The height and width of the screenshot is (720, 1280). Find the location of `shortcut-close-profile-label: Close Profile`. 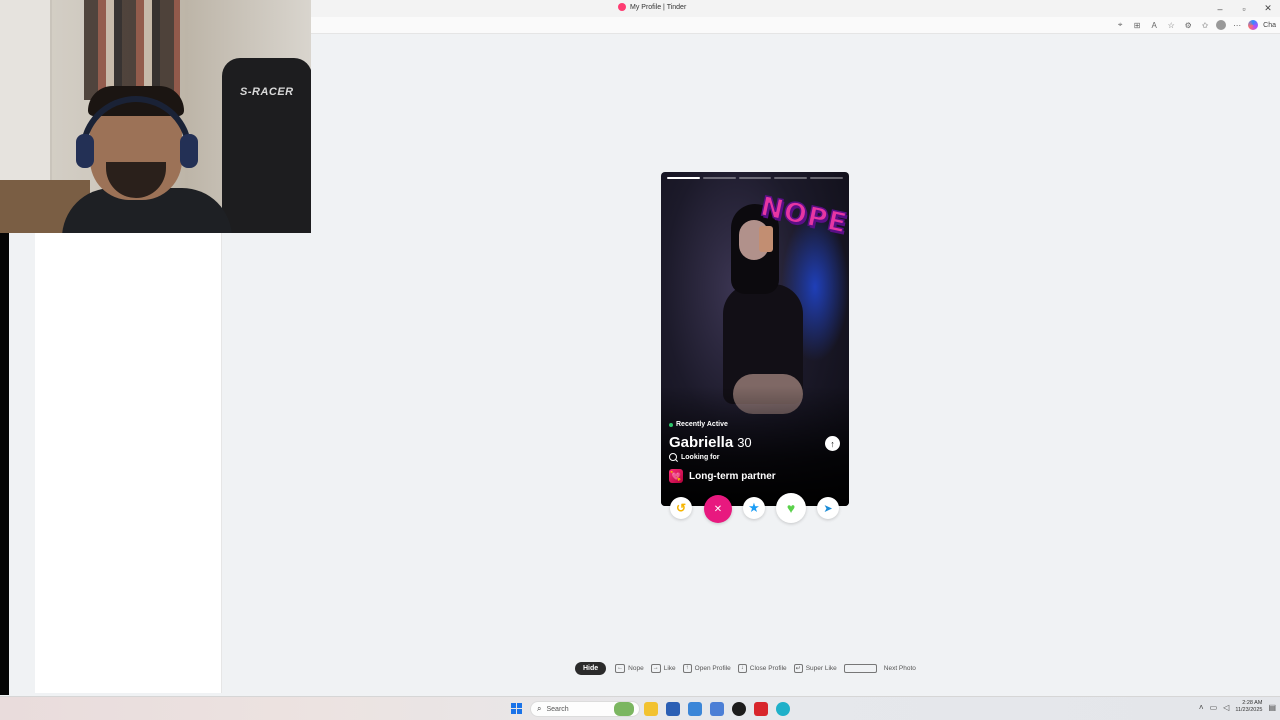

shortcut-close-profile-label: Close Profile is located at coordinates (768, 668).